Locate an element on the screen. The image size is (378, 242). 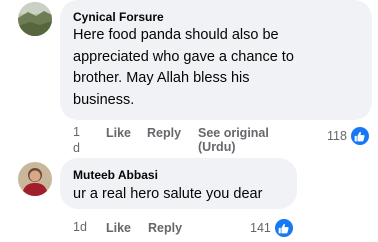
reaction-count: 118 is located at coordinates (337, 136).